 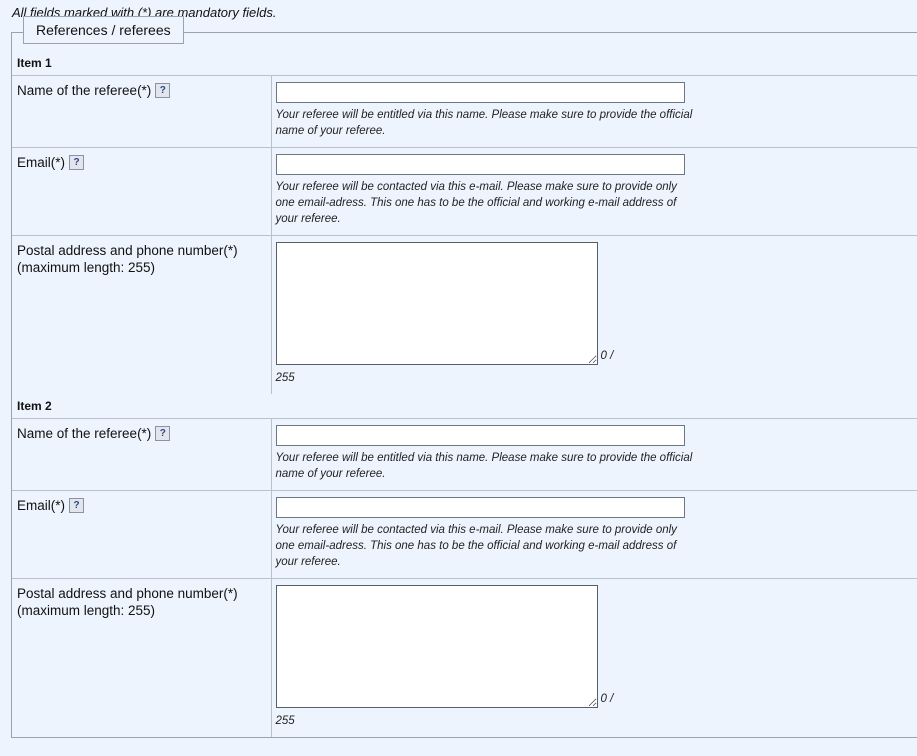 I want to click on fieldset-bottom-edge, so click(x=464, y=737).